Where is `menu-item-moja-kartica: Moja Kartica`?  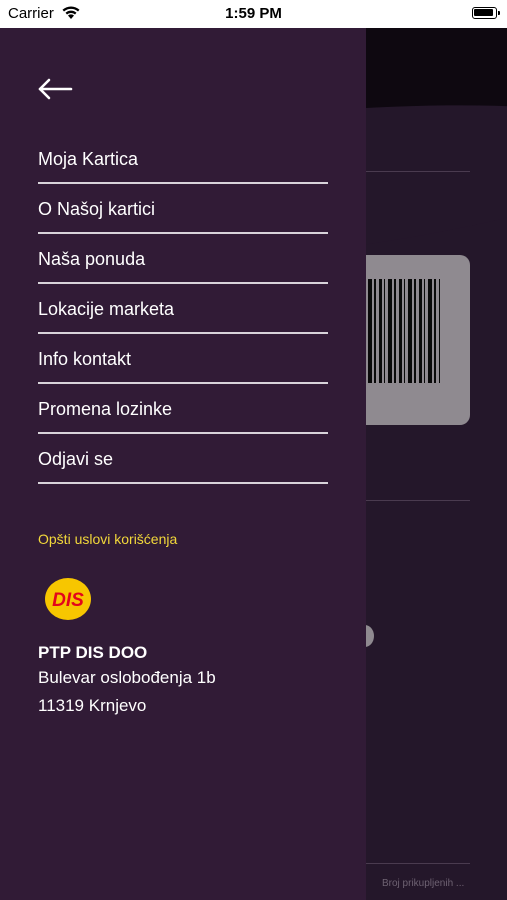 menu-item-moja-kartica: Moja Kartica is located at coordinates (183, 159).